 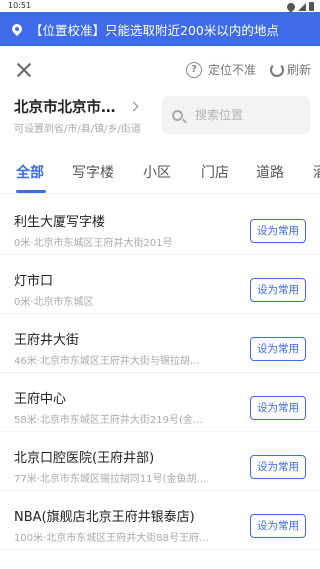 I want to click on refresh-button: 刷新, so click(x=290, y=69).